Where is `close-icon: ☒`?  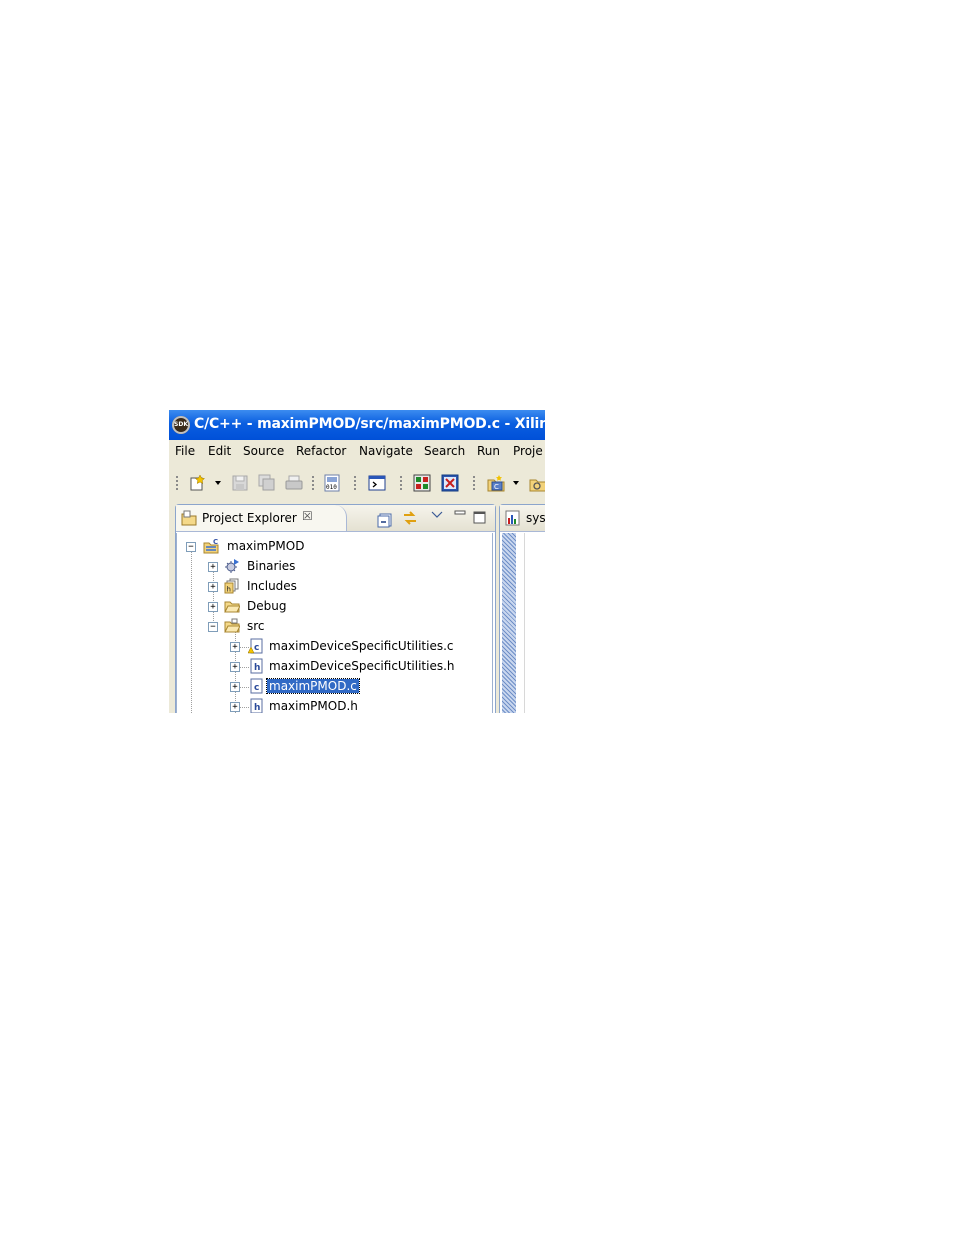 close-icon: ☒ is located at coordinates (307, 516).